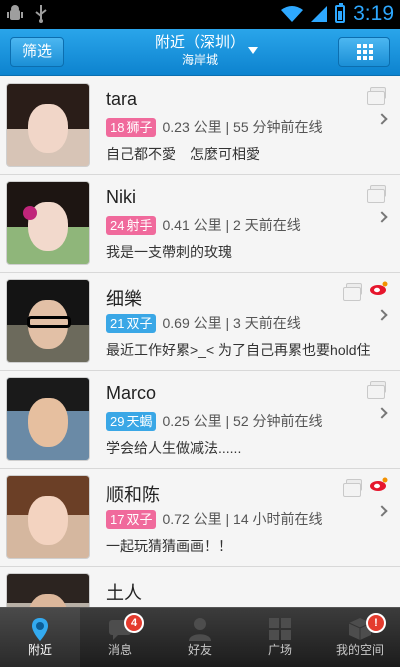  Describe the element at coordinates (15, 14) in the screenshot. I see `android-debug-icon` at that location.